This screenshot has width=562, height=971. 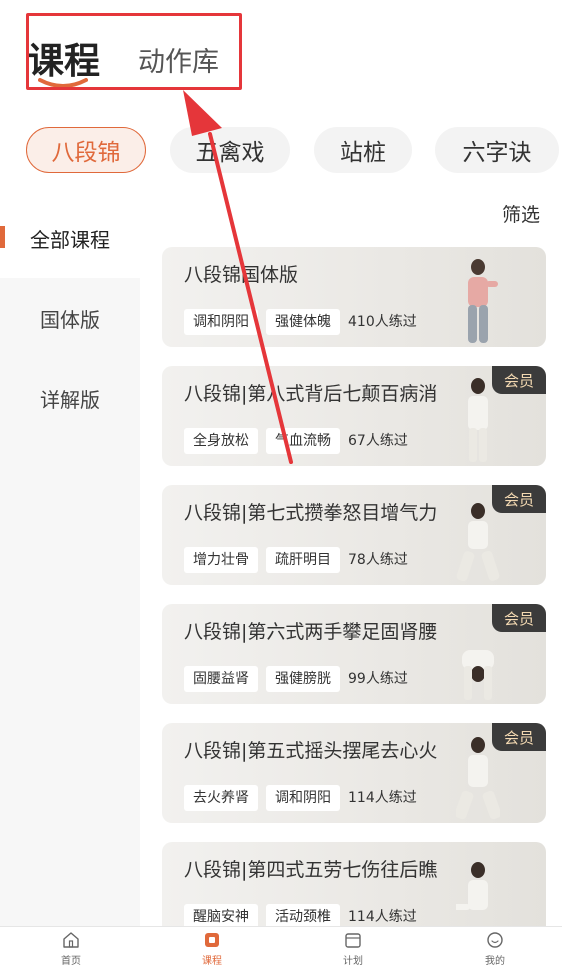 I want to click on course-tag: 强健体魄, so click(x=303, y=322).